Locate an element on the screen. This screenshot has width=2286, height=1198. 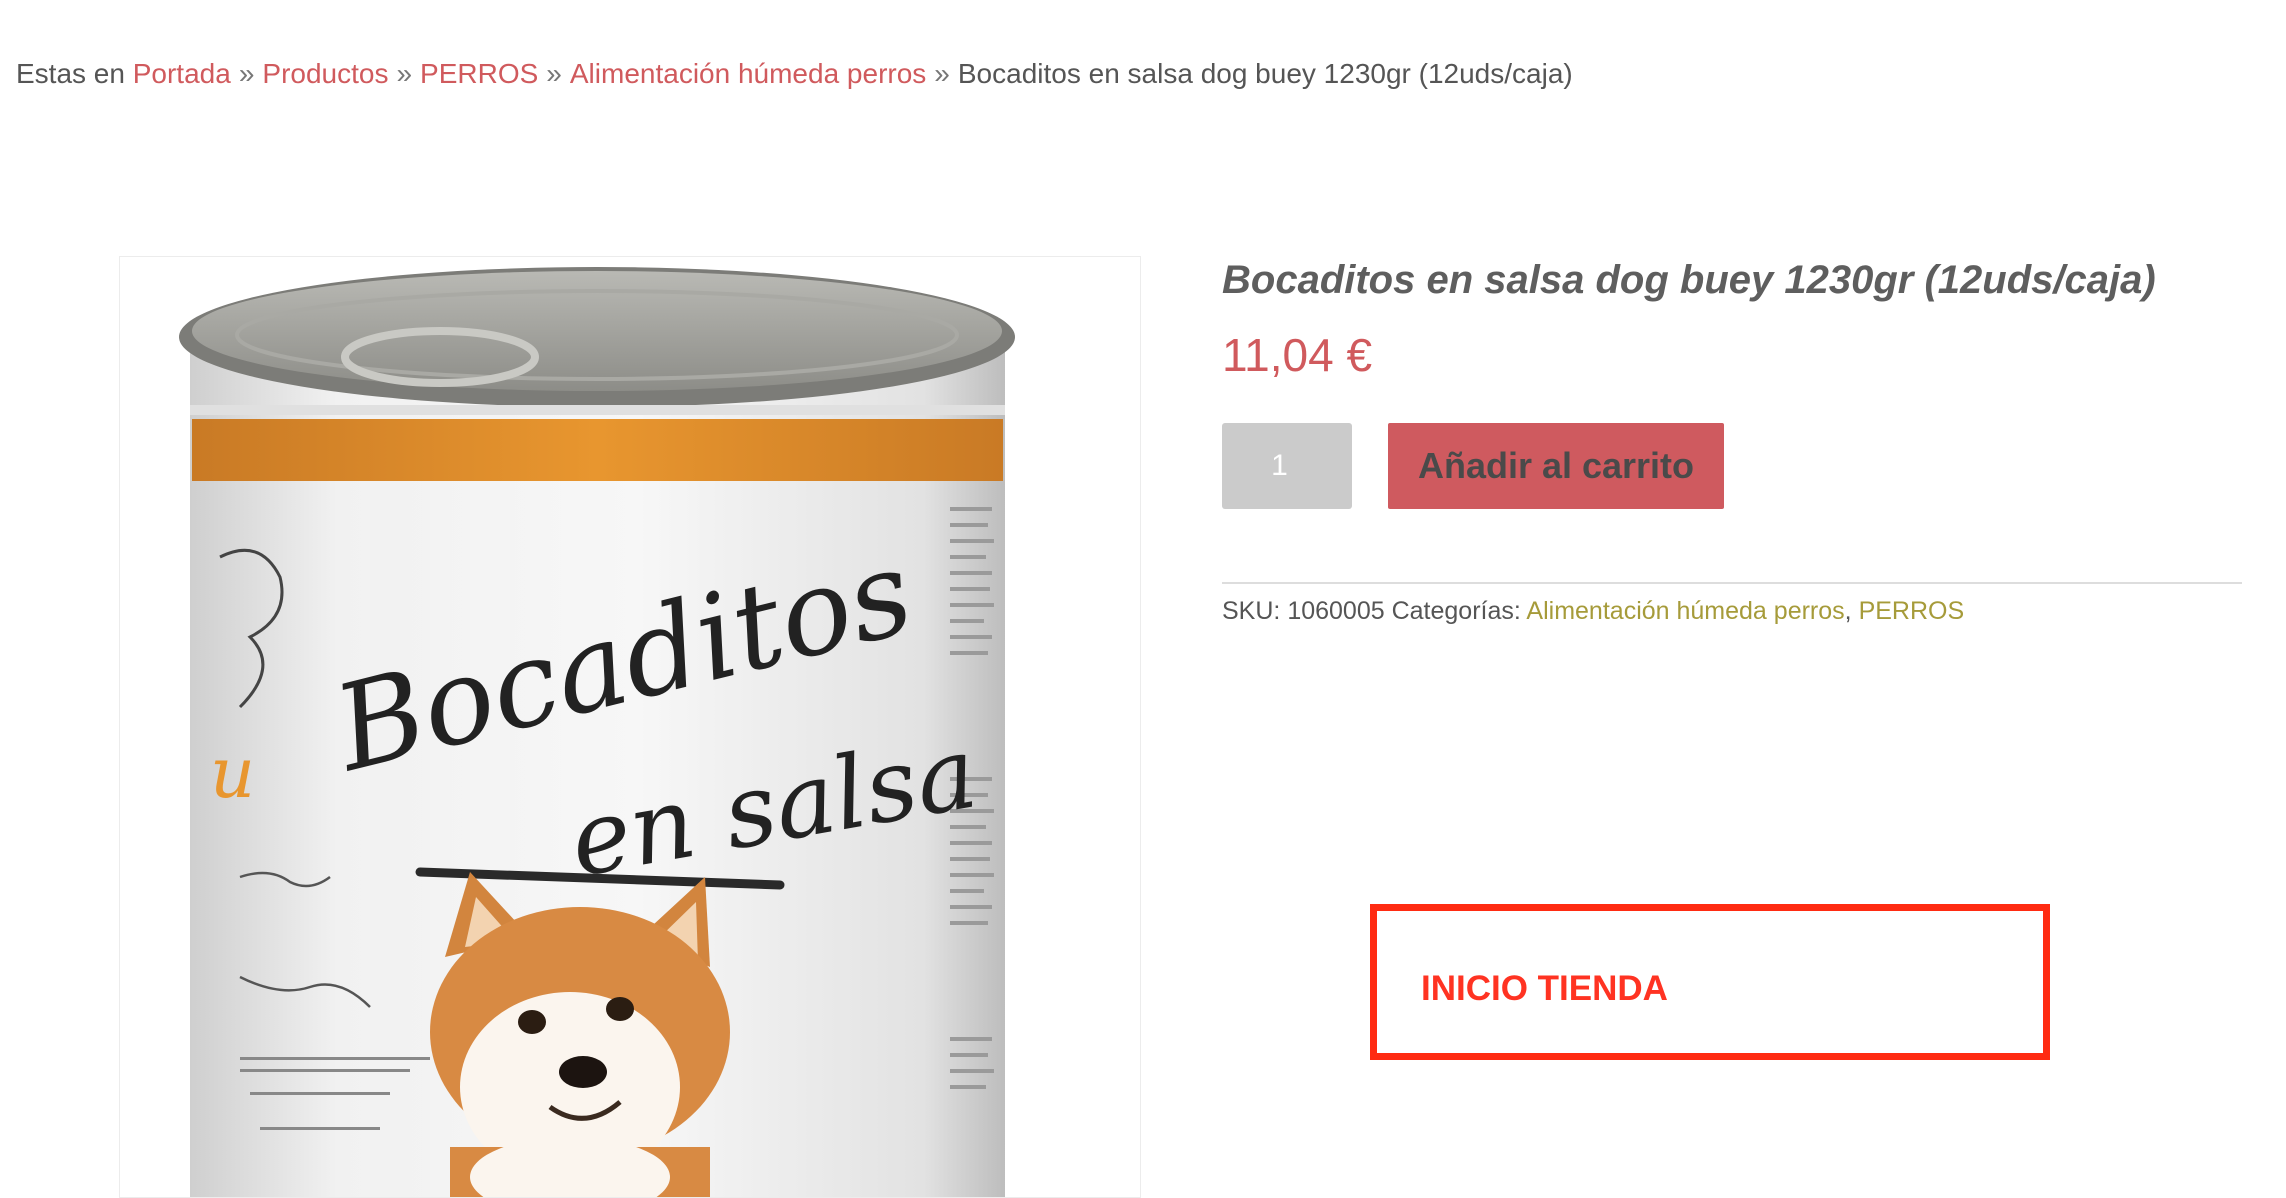
shop-home-label: INICIO TIENDA is located at coordinates (1544, 988).